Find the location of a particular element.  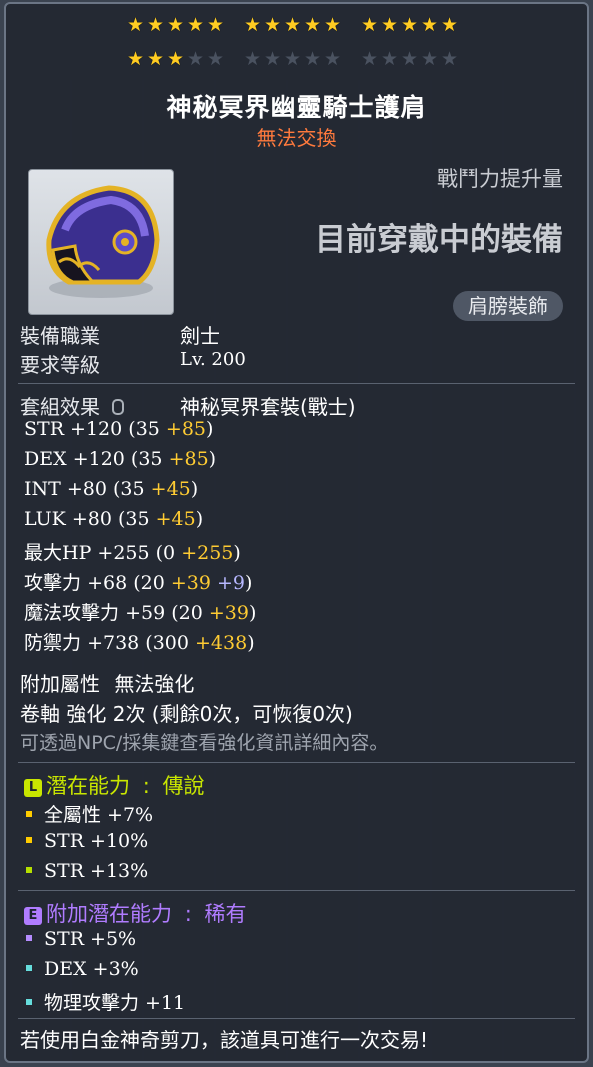

level-value: Lv. 200 is located at coordinates (213, 359).